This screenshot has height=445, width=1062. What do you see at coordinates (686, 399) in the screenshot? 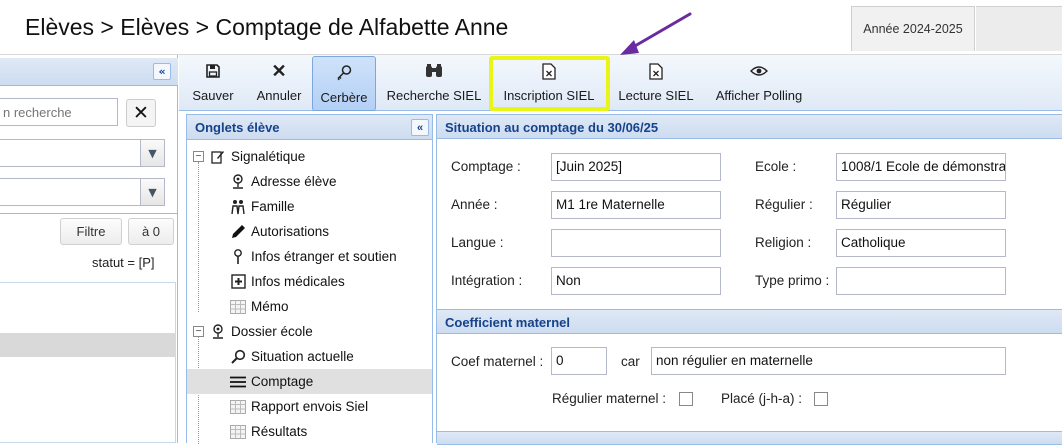
I see `regulier-maternel-checkbox` at bounding box center [686, 399].